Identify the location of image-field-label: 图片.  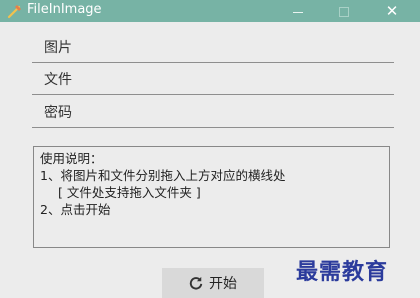
(58, 48).